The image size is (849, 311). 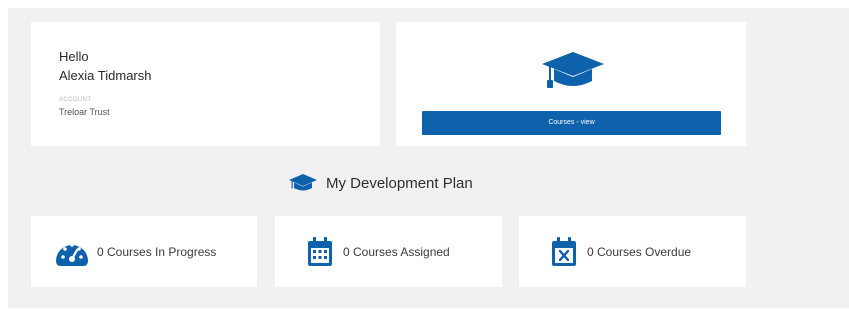 What do you see at coordinates (399, 183) in the screenshot?
I see `development-plan-title: My Development Plan` at bounding box center [399, 183].